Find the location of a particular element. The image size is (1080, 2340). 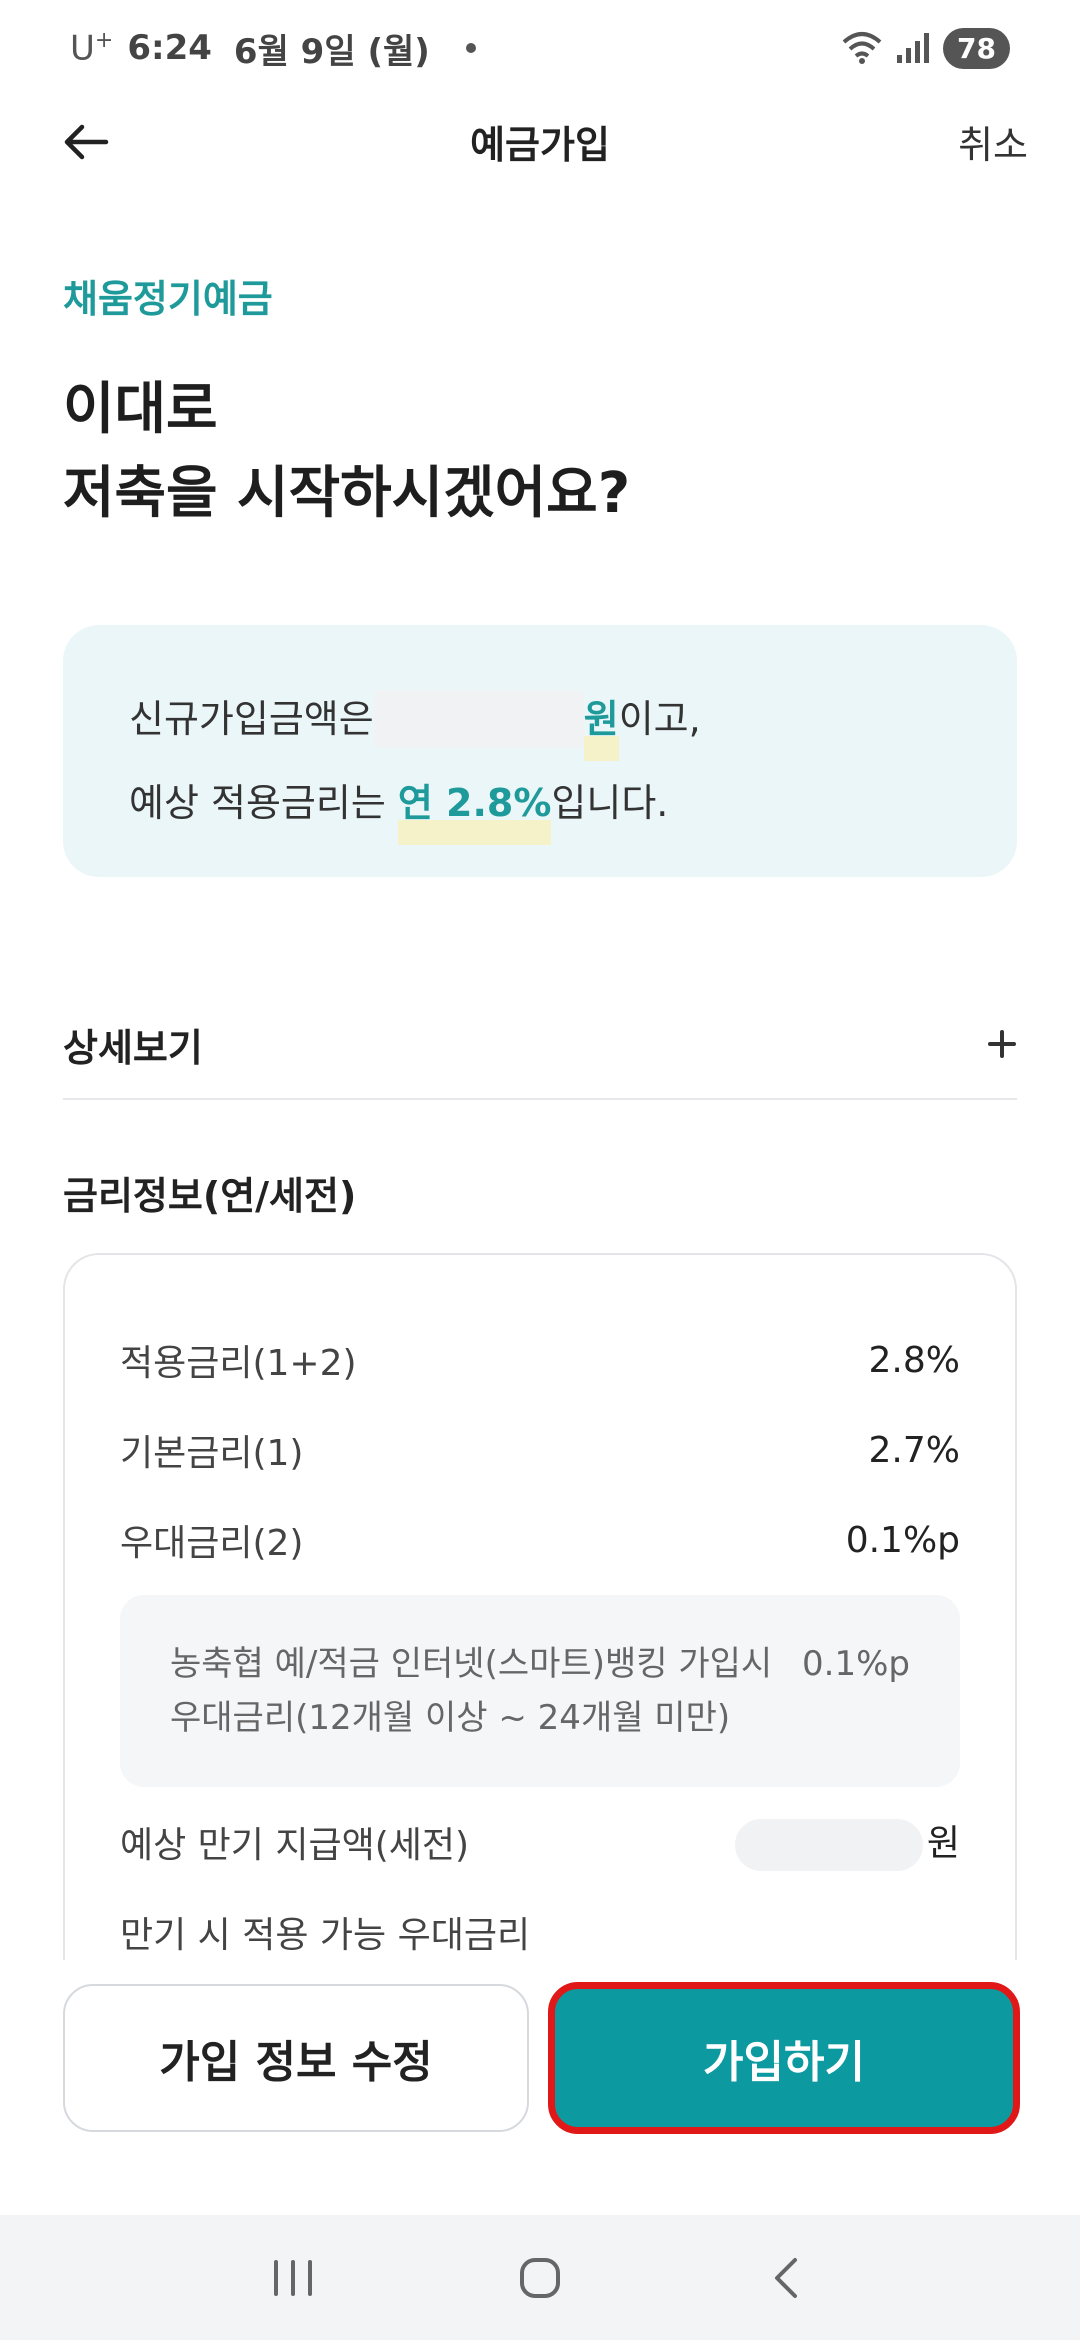

rate-value: 0.1%p is located at coordinates (902, 1540).